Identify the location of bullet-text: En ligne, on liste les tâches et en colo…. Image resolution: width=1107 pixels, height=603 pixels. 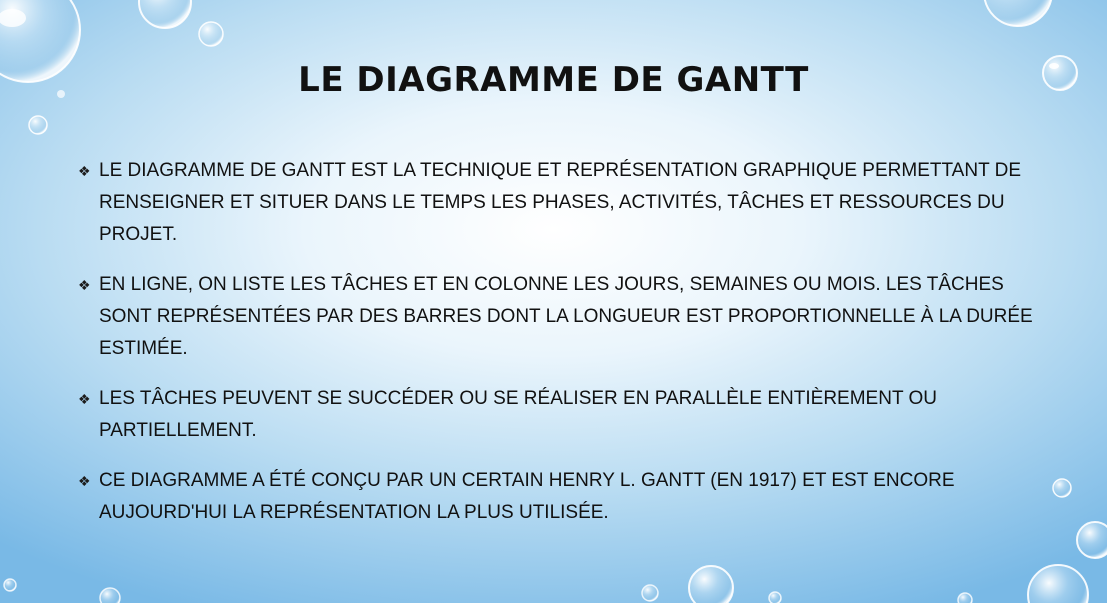
(566, 316).